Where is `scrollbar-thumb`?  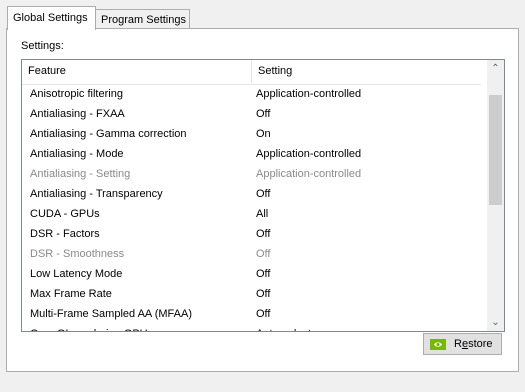 scrollbar-thumb is located at coordinates (495, 150).